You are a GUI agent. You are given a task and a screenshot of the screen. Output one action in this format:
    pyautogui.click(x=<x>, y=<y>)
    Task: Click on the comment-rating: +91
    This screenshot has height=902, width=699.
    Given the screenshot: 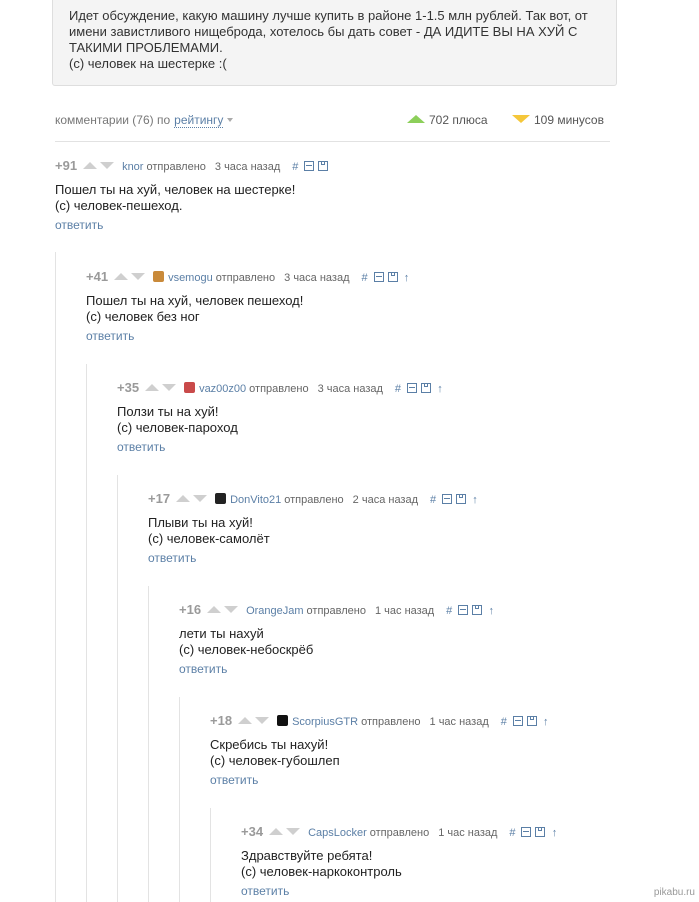 What is the action you would take?
    pyautogui.click(x=66, y=165)
    